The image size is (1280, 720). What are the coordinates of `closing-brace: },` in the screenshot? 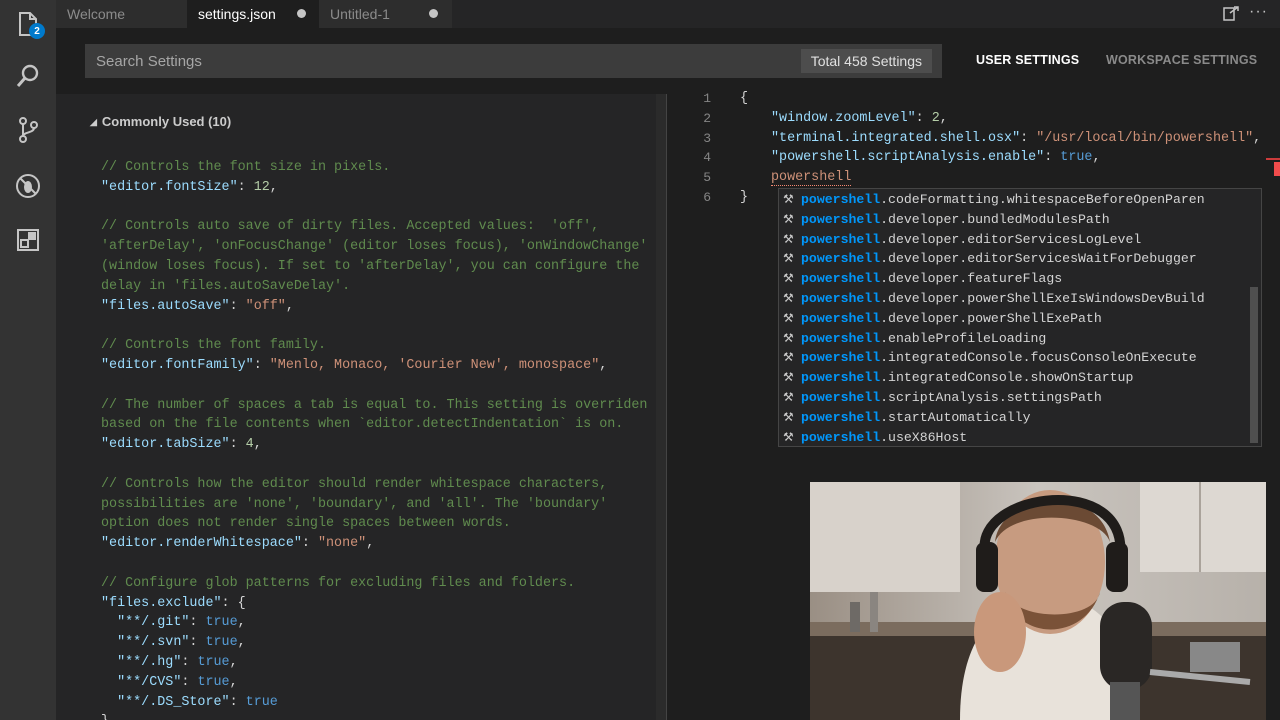 It's located at (109, 717).